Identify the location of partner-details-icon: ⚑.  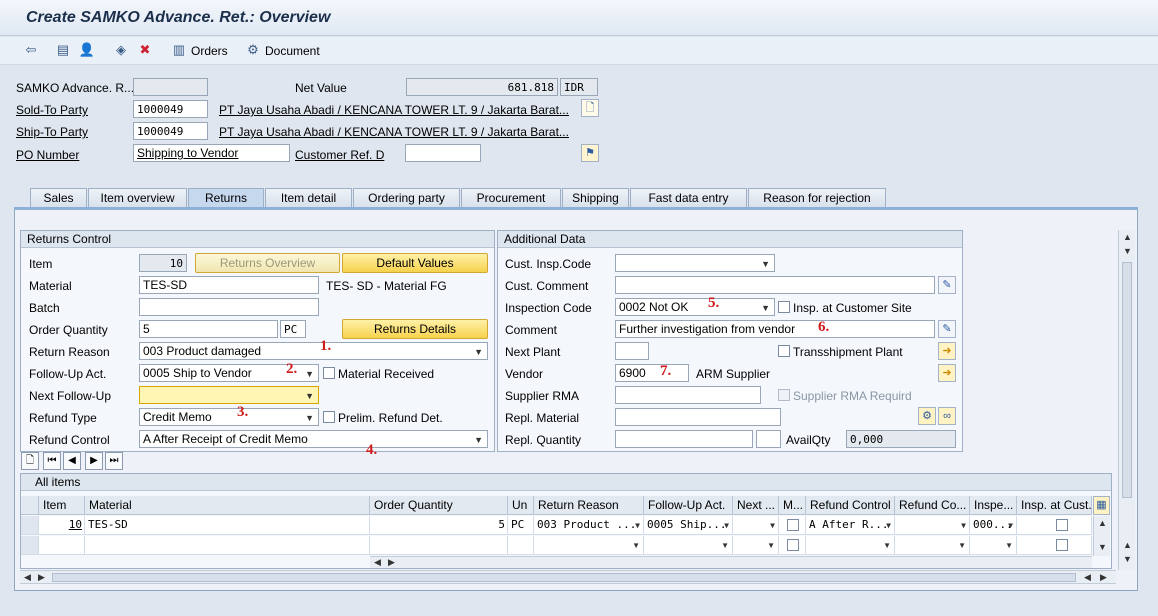
(590, 153).